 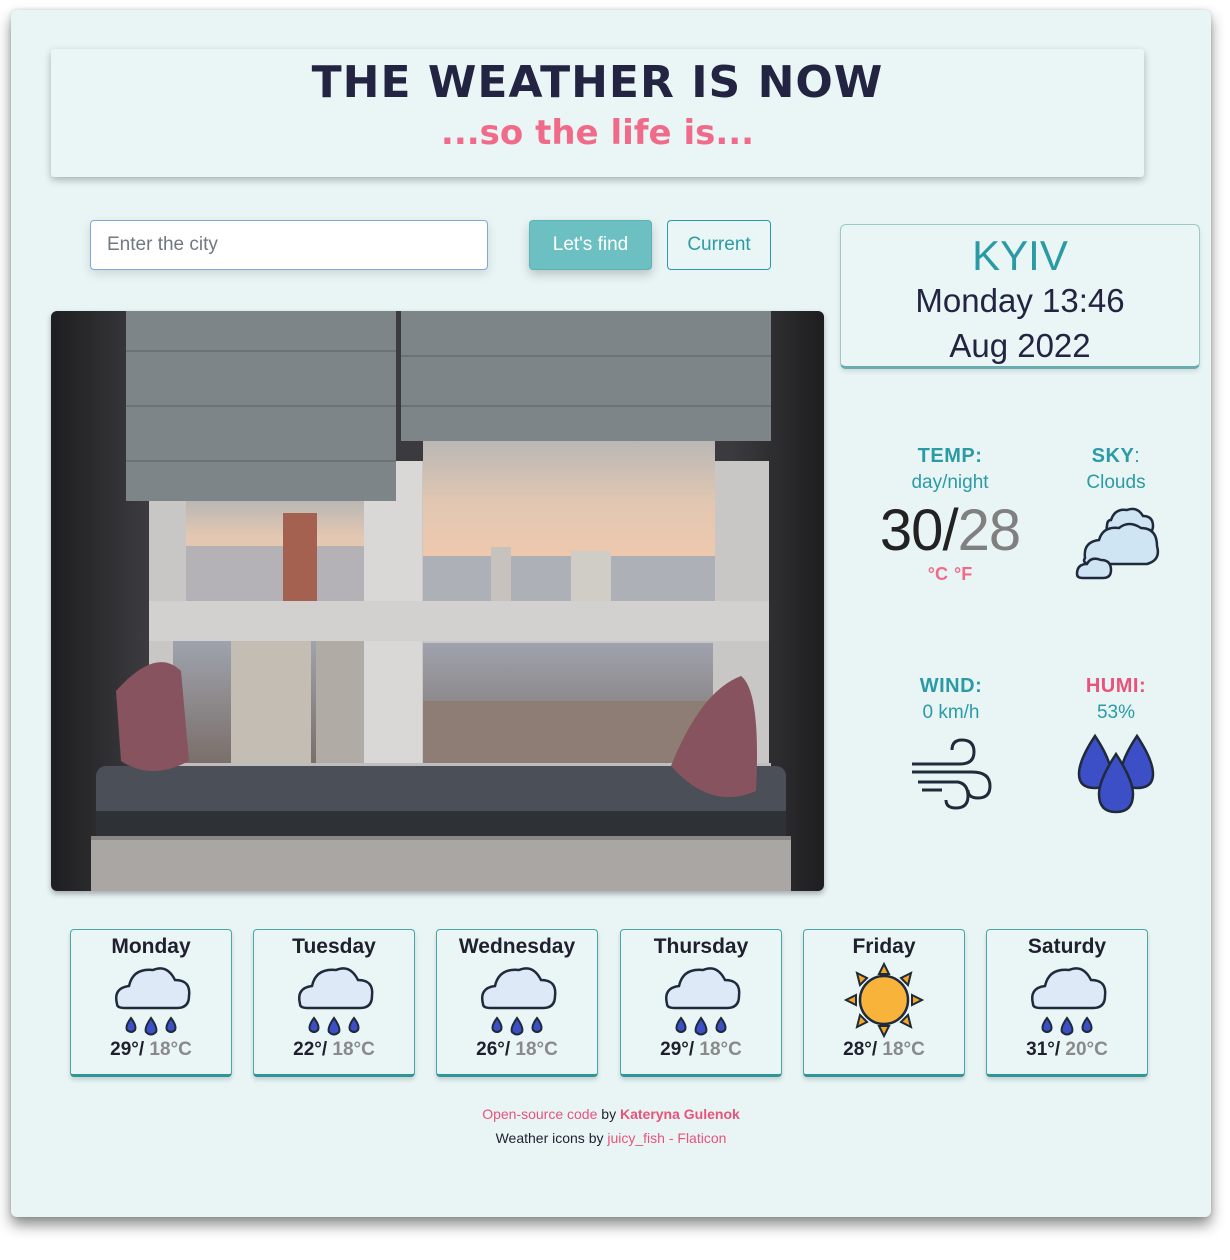 I want to click on forecast-temp: 31°/ 20°C, so click(x=1067, y=1050).